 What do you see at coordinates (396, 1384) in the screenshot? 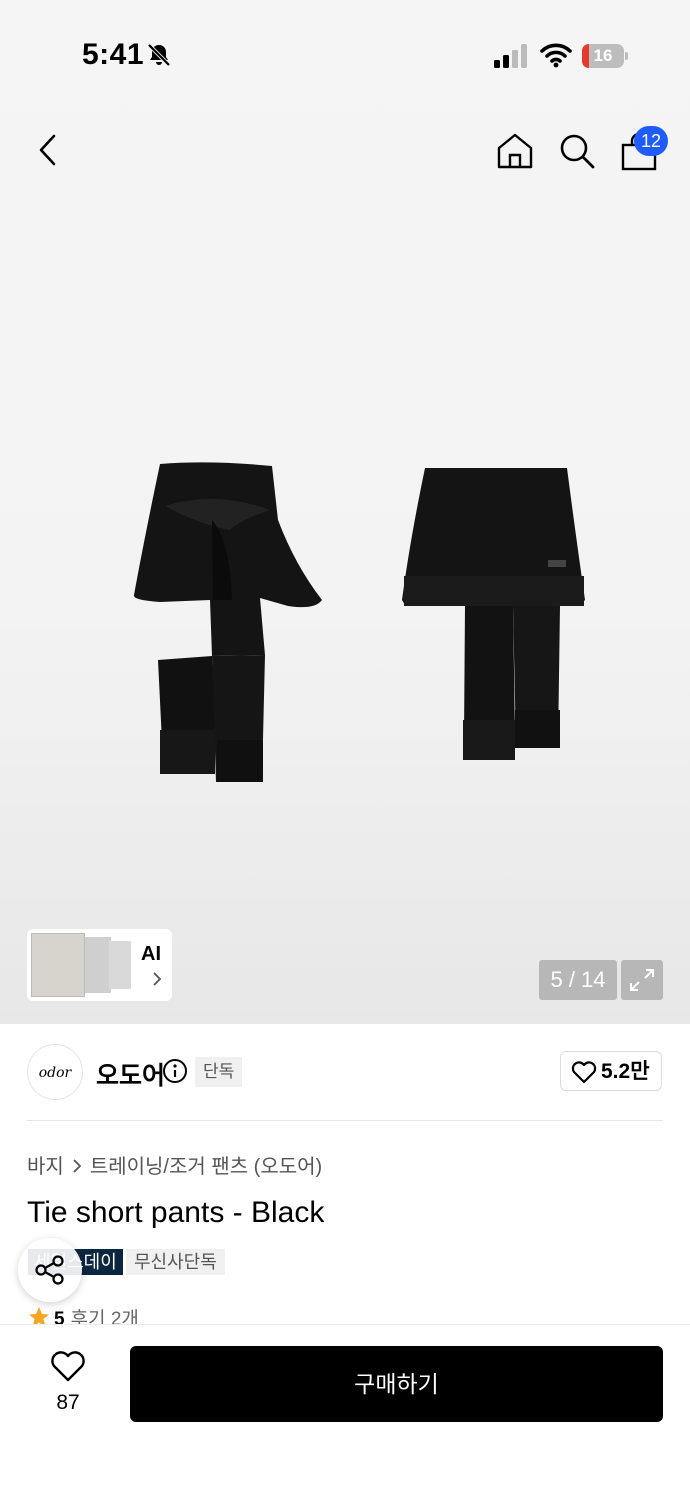
I see `buy-button: 구매하기` at bounding box center [396, 1384].